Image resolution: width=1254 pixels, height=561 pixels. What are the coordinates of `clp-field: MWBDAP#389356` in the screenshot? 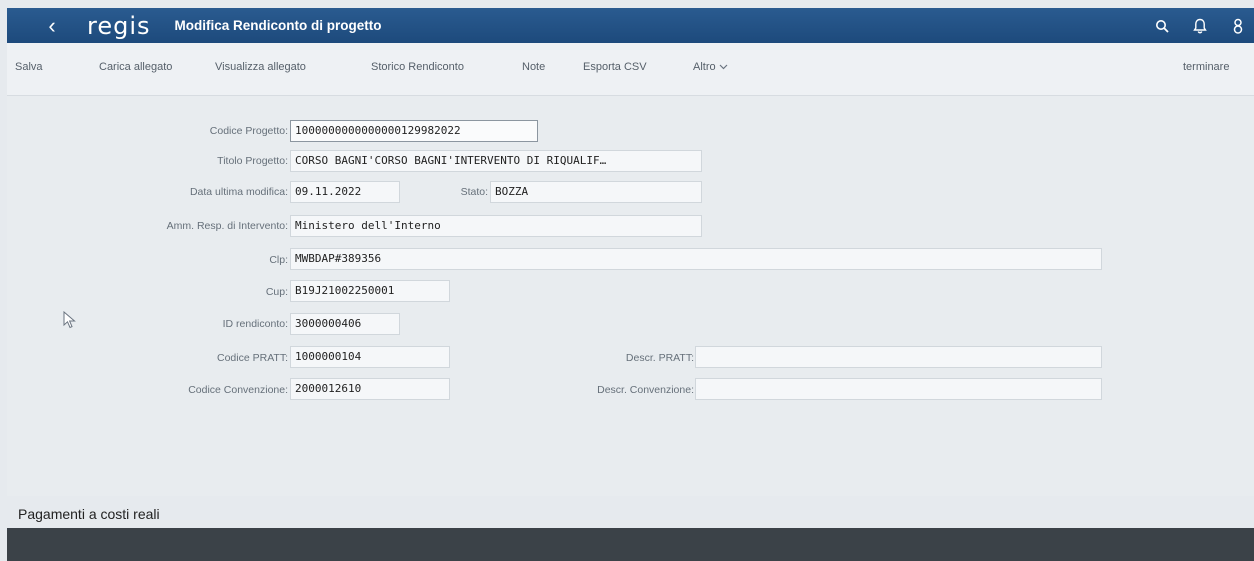 It's located at (696, 259).